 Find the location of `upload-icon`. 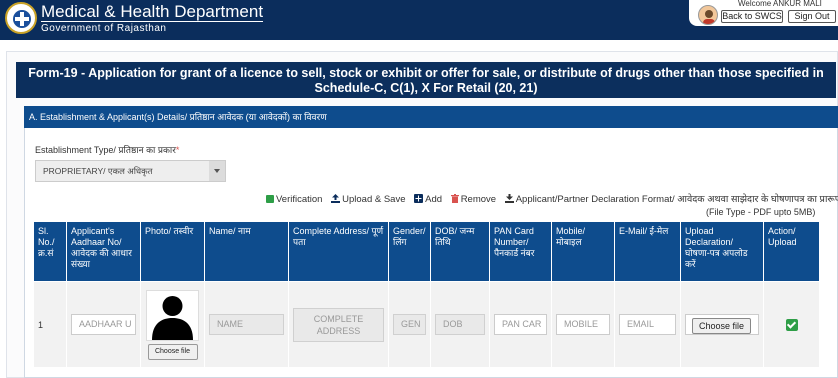

upload-icon is located at coordinates (336, 198).